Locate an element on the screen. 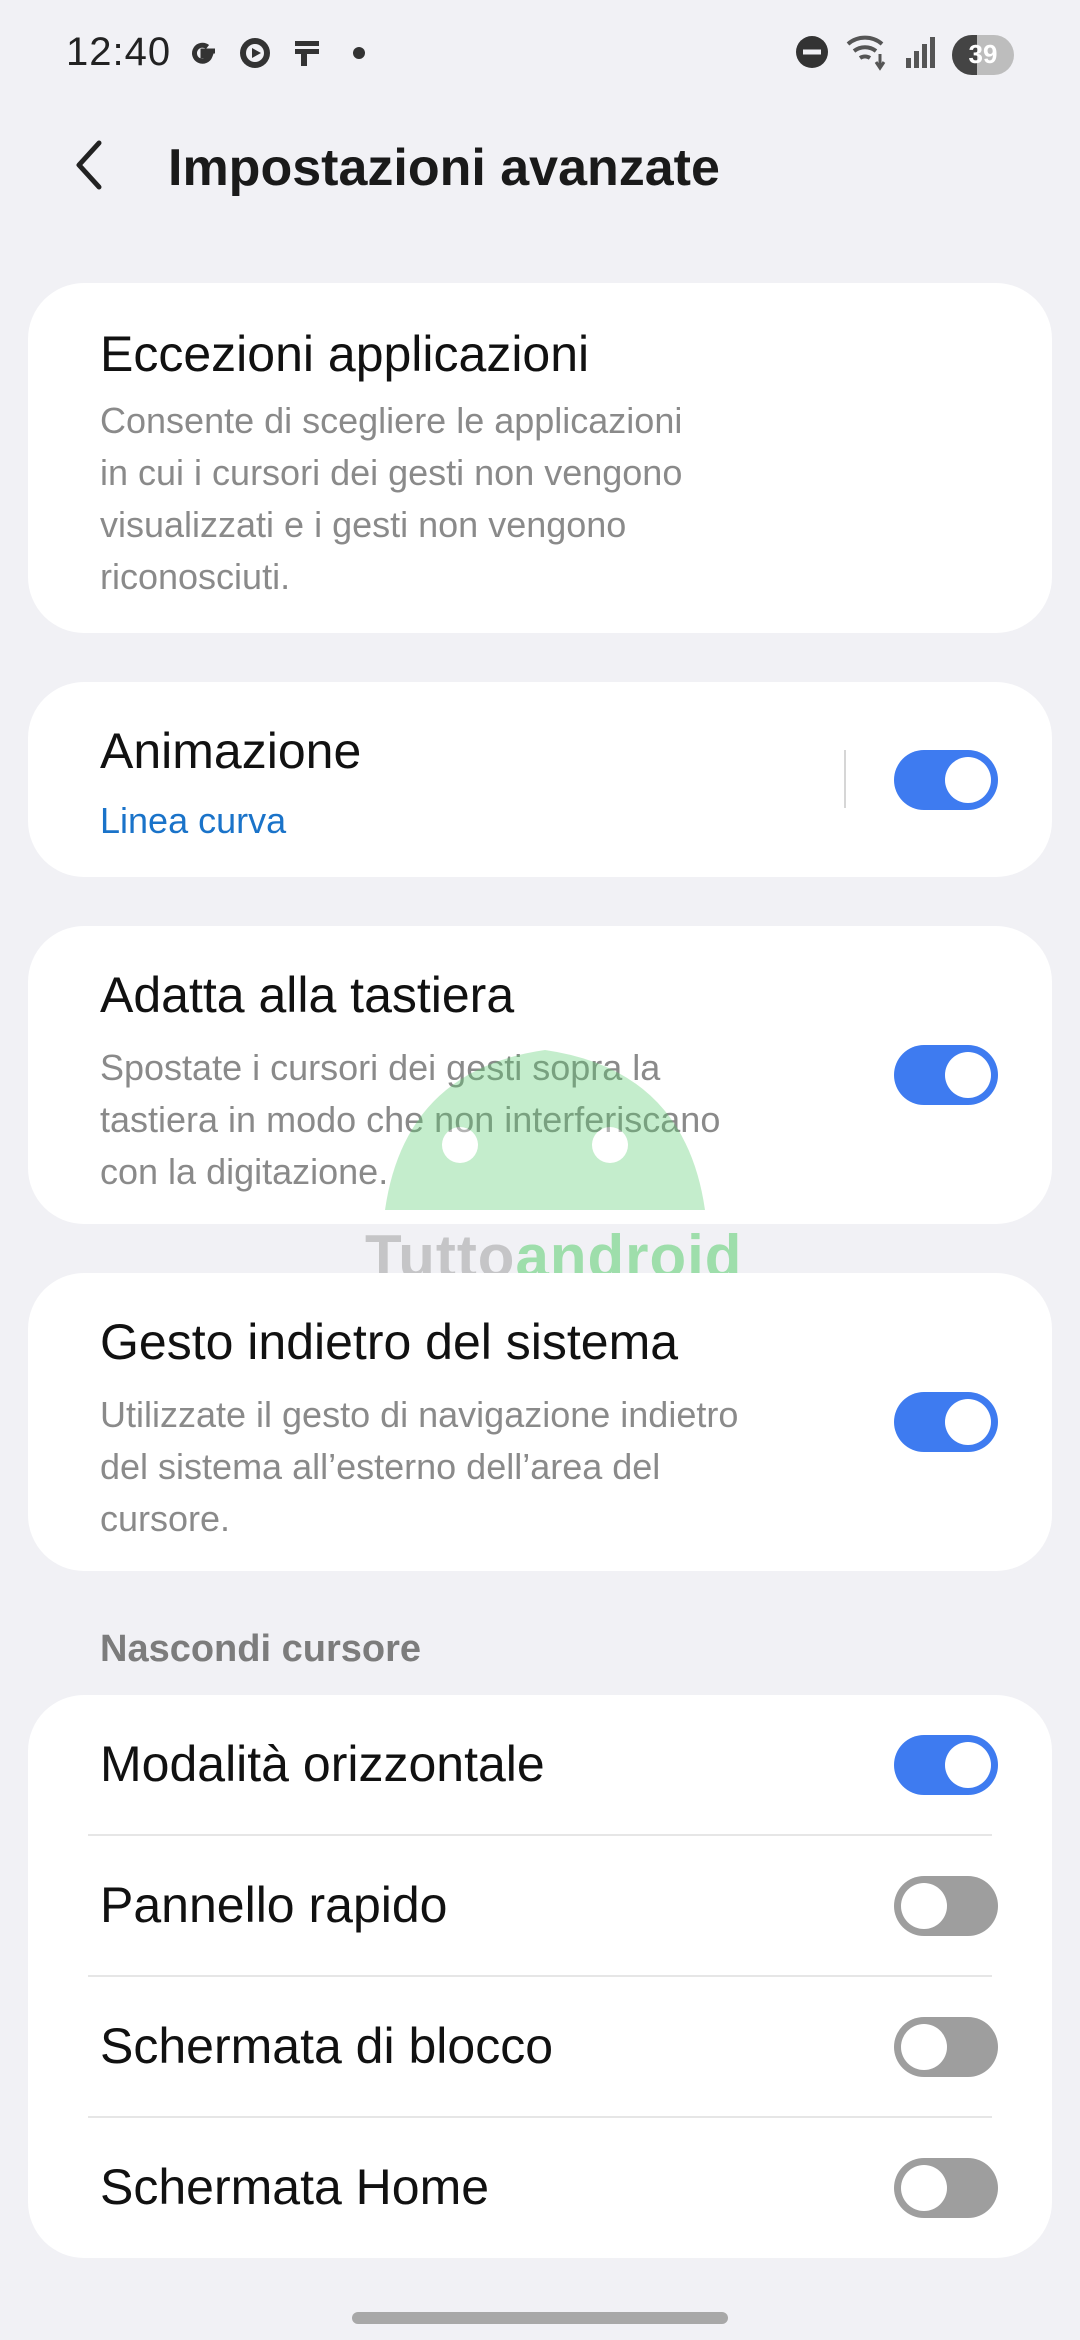  back-chevron-icon is located at coordinates (89, 165).